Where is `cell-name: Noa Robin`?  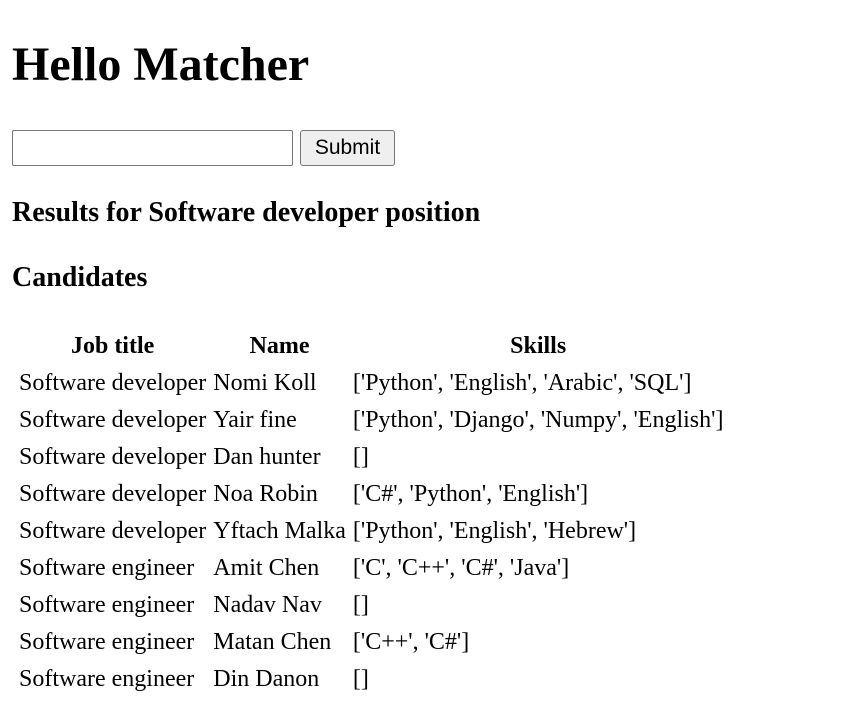
cell-name: Noa Robin is located at coordinates (265, 494).